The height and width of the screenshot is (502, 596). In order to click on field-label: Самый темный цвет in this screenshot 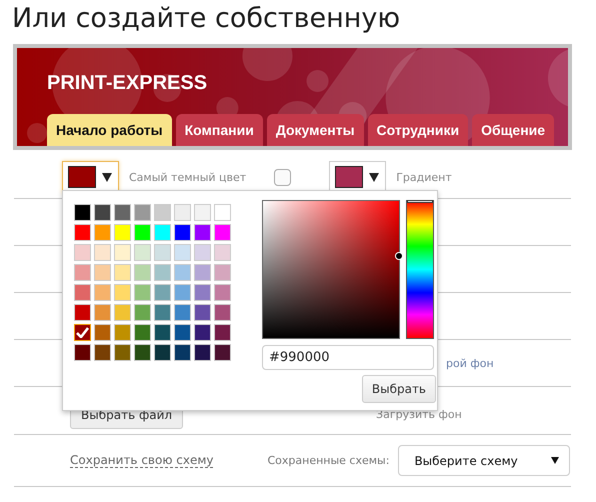, I will do `click(187, 177)`.